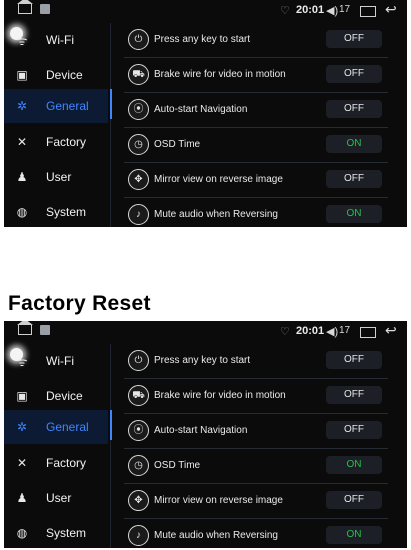 Image resolution: width=411 pixels, height=550 pixels. Describe the element at coordinates (138, 214) in the screenshot. I see `mute-icon: ♪` at that location.